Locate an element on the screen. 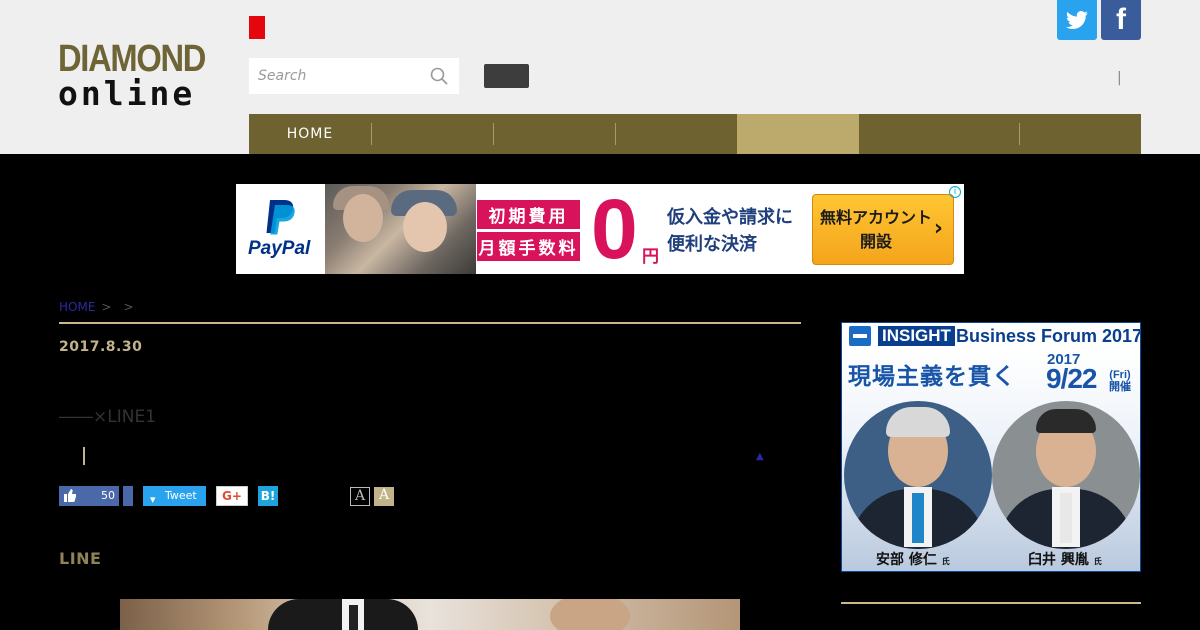  nav-item-home: HOME is located at coordinates (310, 134).